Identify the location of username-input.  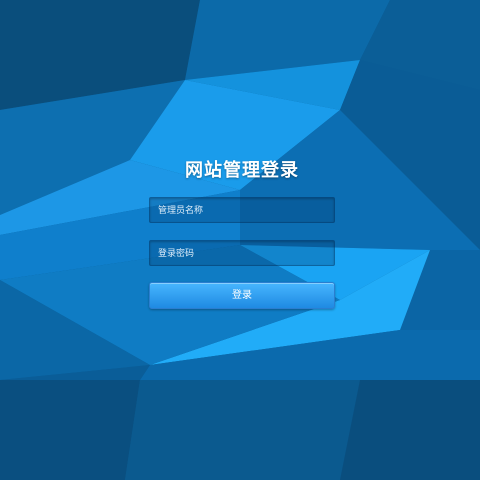
(242, 211).